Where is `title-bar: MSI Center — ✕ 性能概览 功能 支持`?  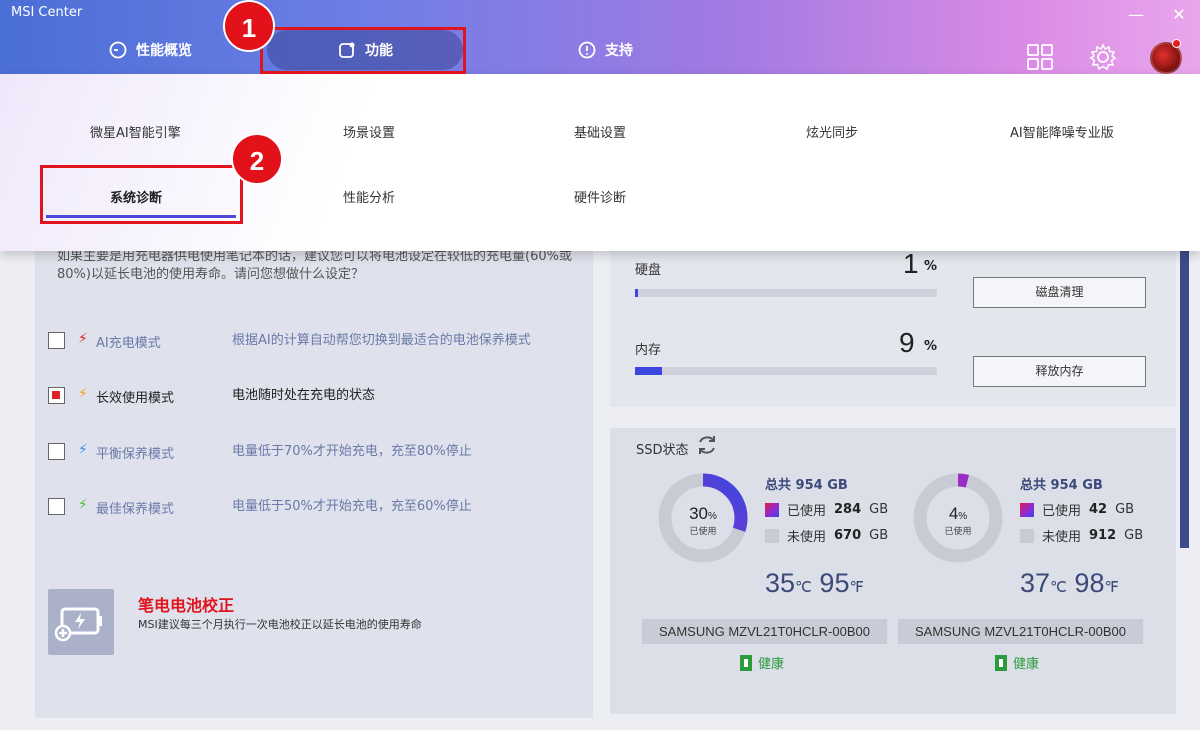
title-bar: MSI Center — ✕ 性能概览 功能 支持 is located at coordinates (600, 37).